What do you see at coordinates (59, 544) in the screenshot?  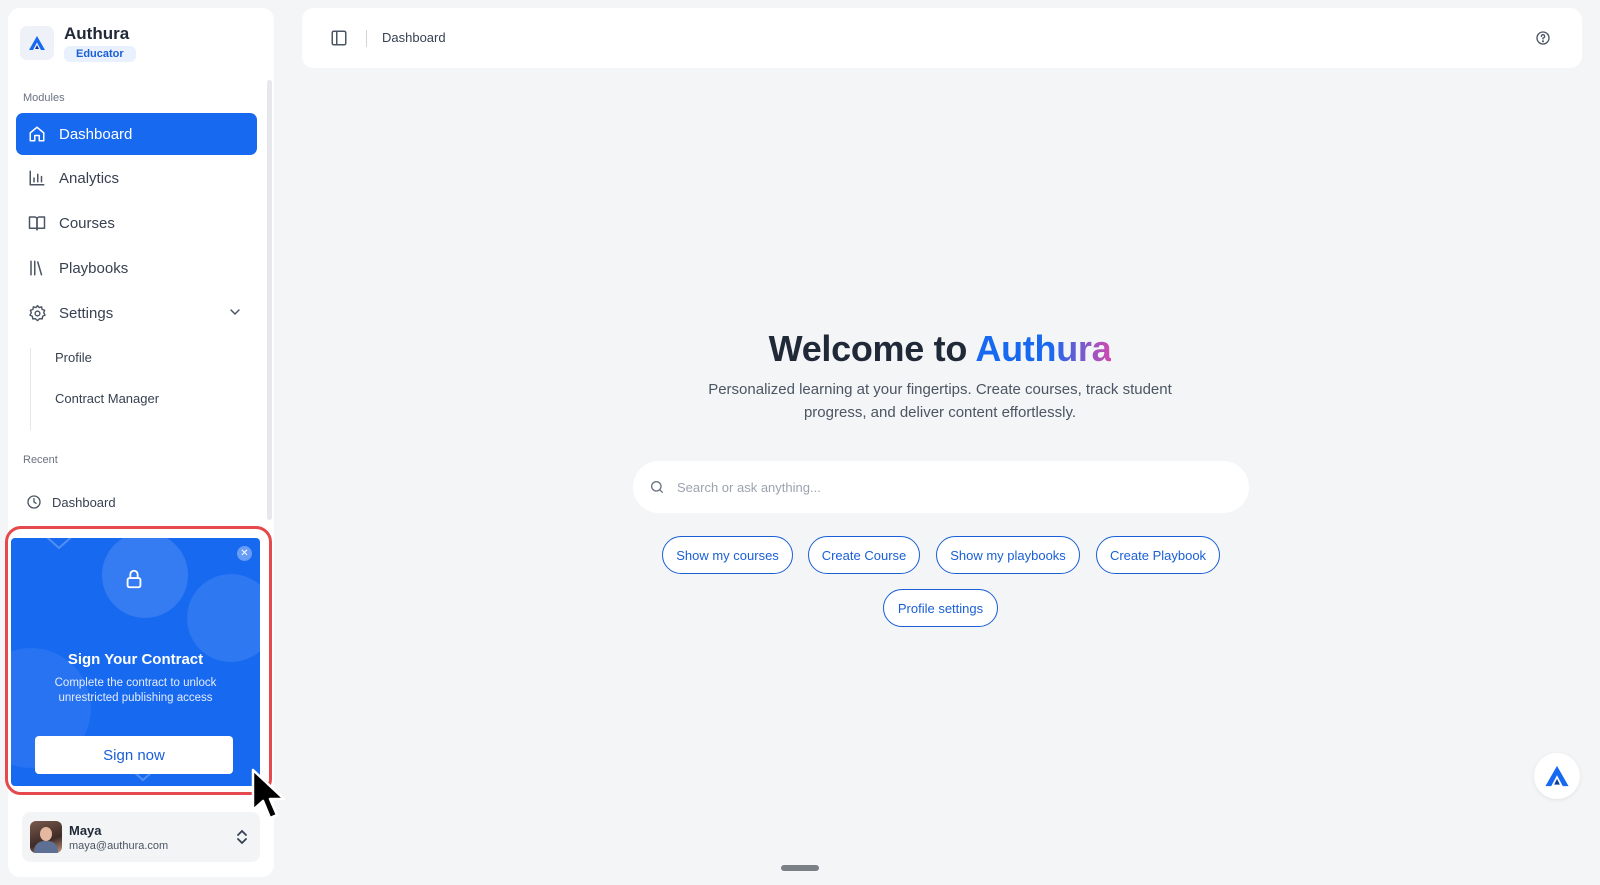 I see `decorative-chevron` at bounding box center [59, 544].